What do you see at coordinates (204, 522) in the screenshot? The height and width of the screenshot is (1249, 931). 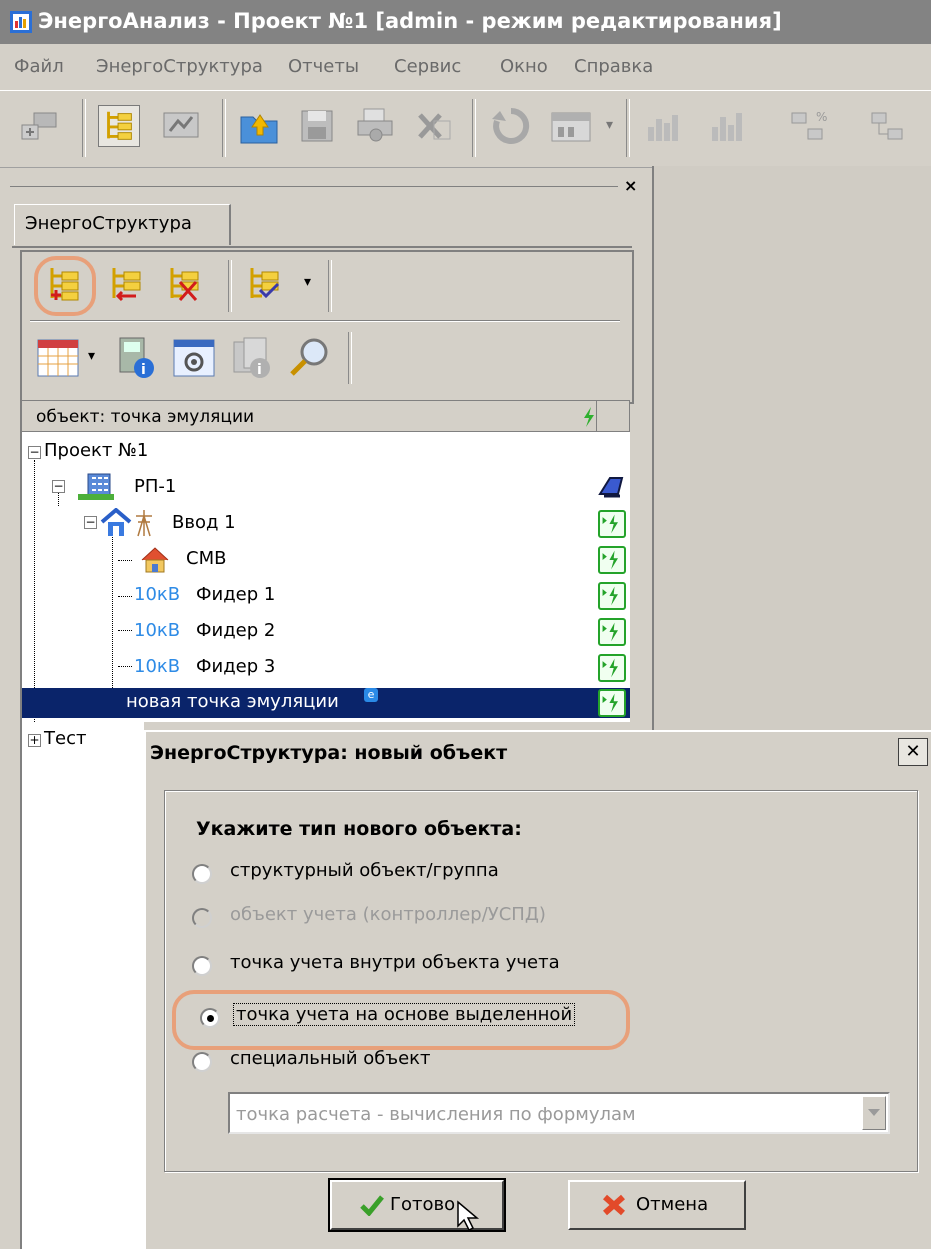 I see `tree-node-label: Ввод 1` at bounding box center [204, 522].